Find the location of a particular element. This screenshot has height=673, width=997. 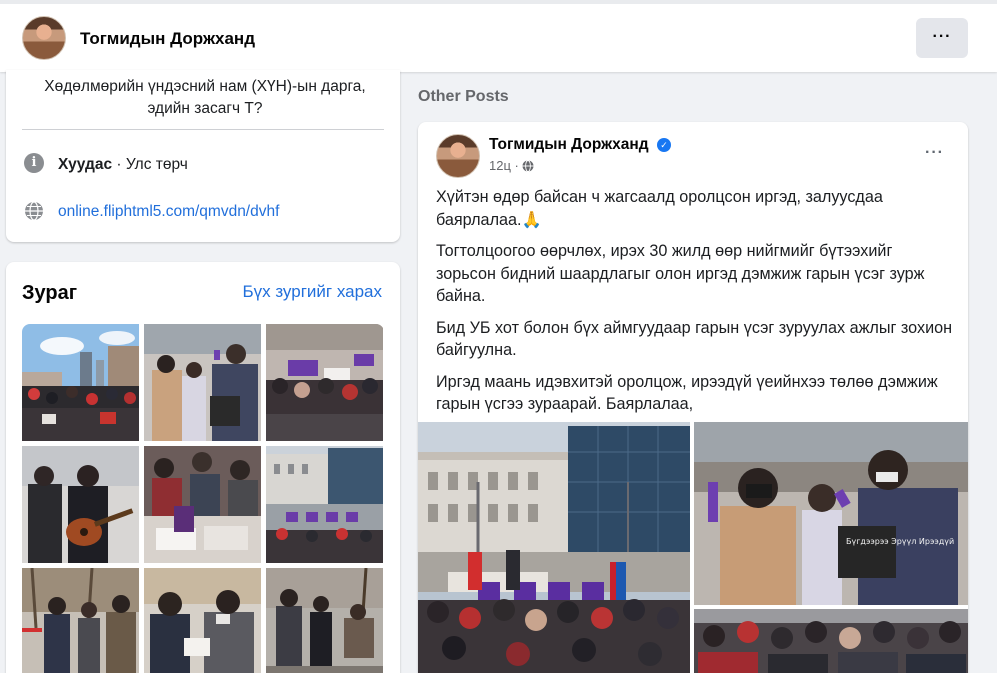

post-timestamp: 12ц · is located at coordinates (511, 165).